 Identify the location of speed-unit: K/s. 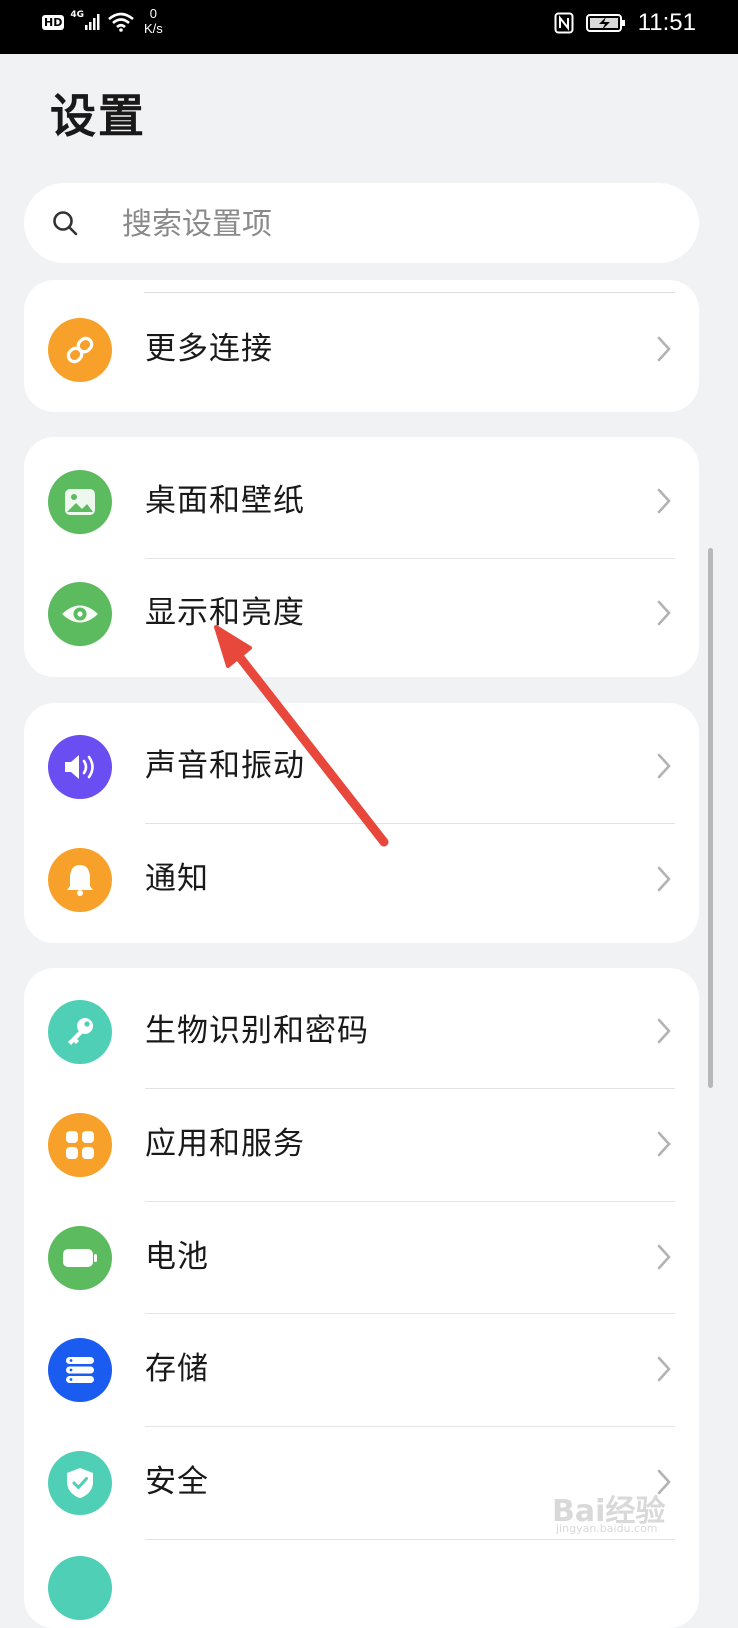
(153, 28).